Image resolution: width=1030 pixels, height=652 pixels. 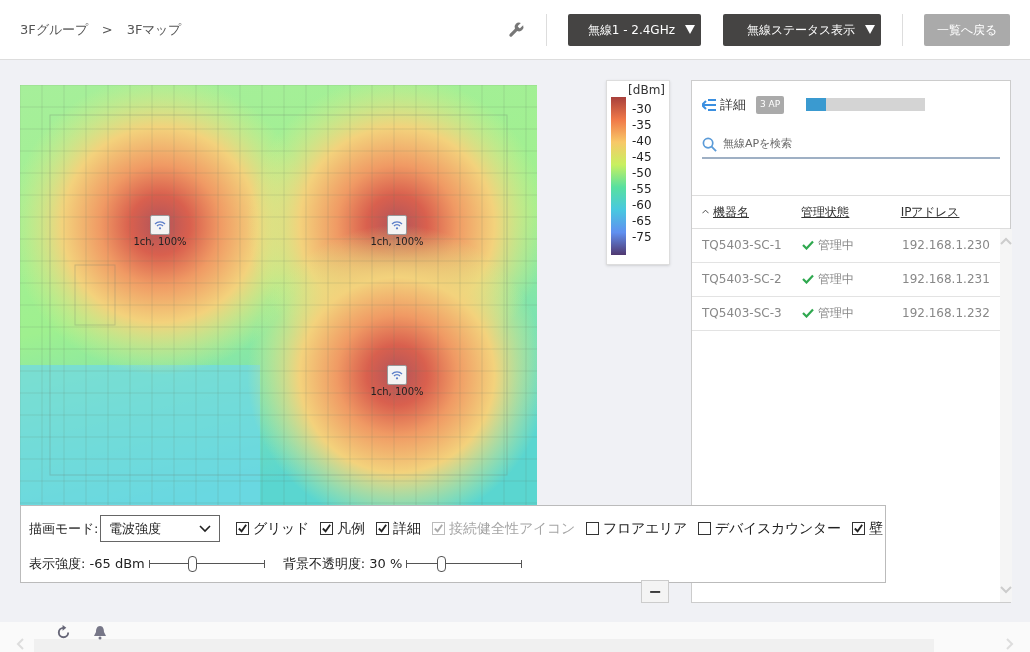 I want to click on horizontal-scrollbar, so click(x=484, y=645).